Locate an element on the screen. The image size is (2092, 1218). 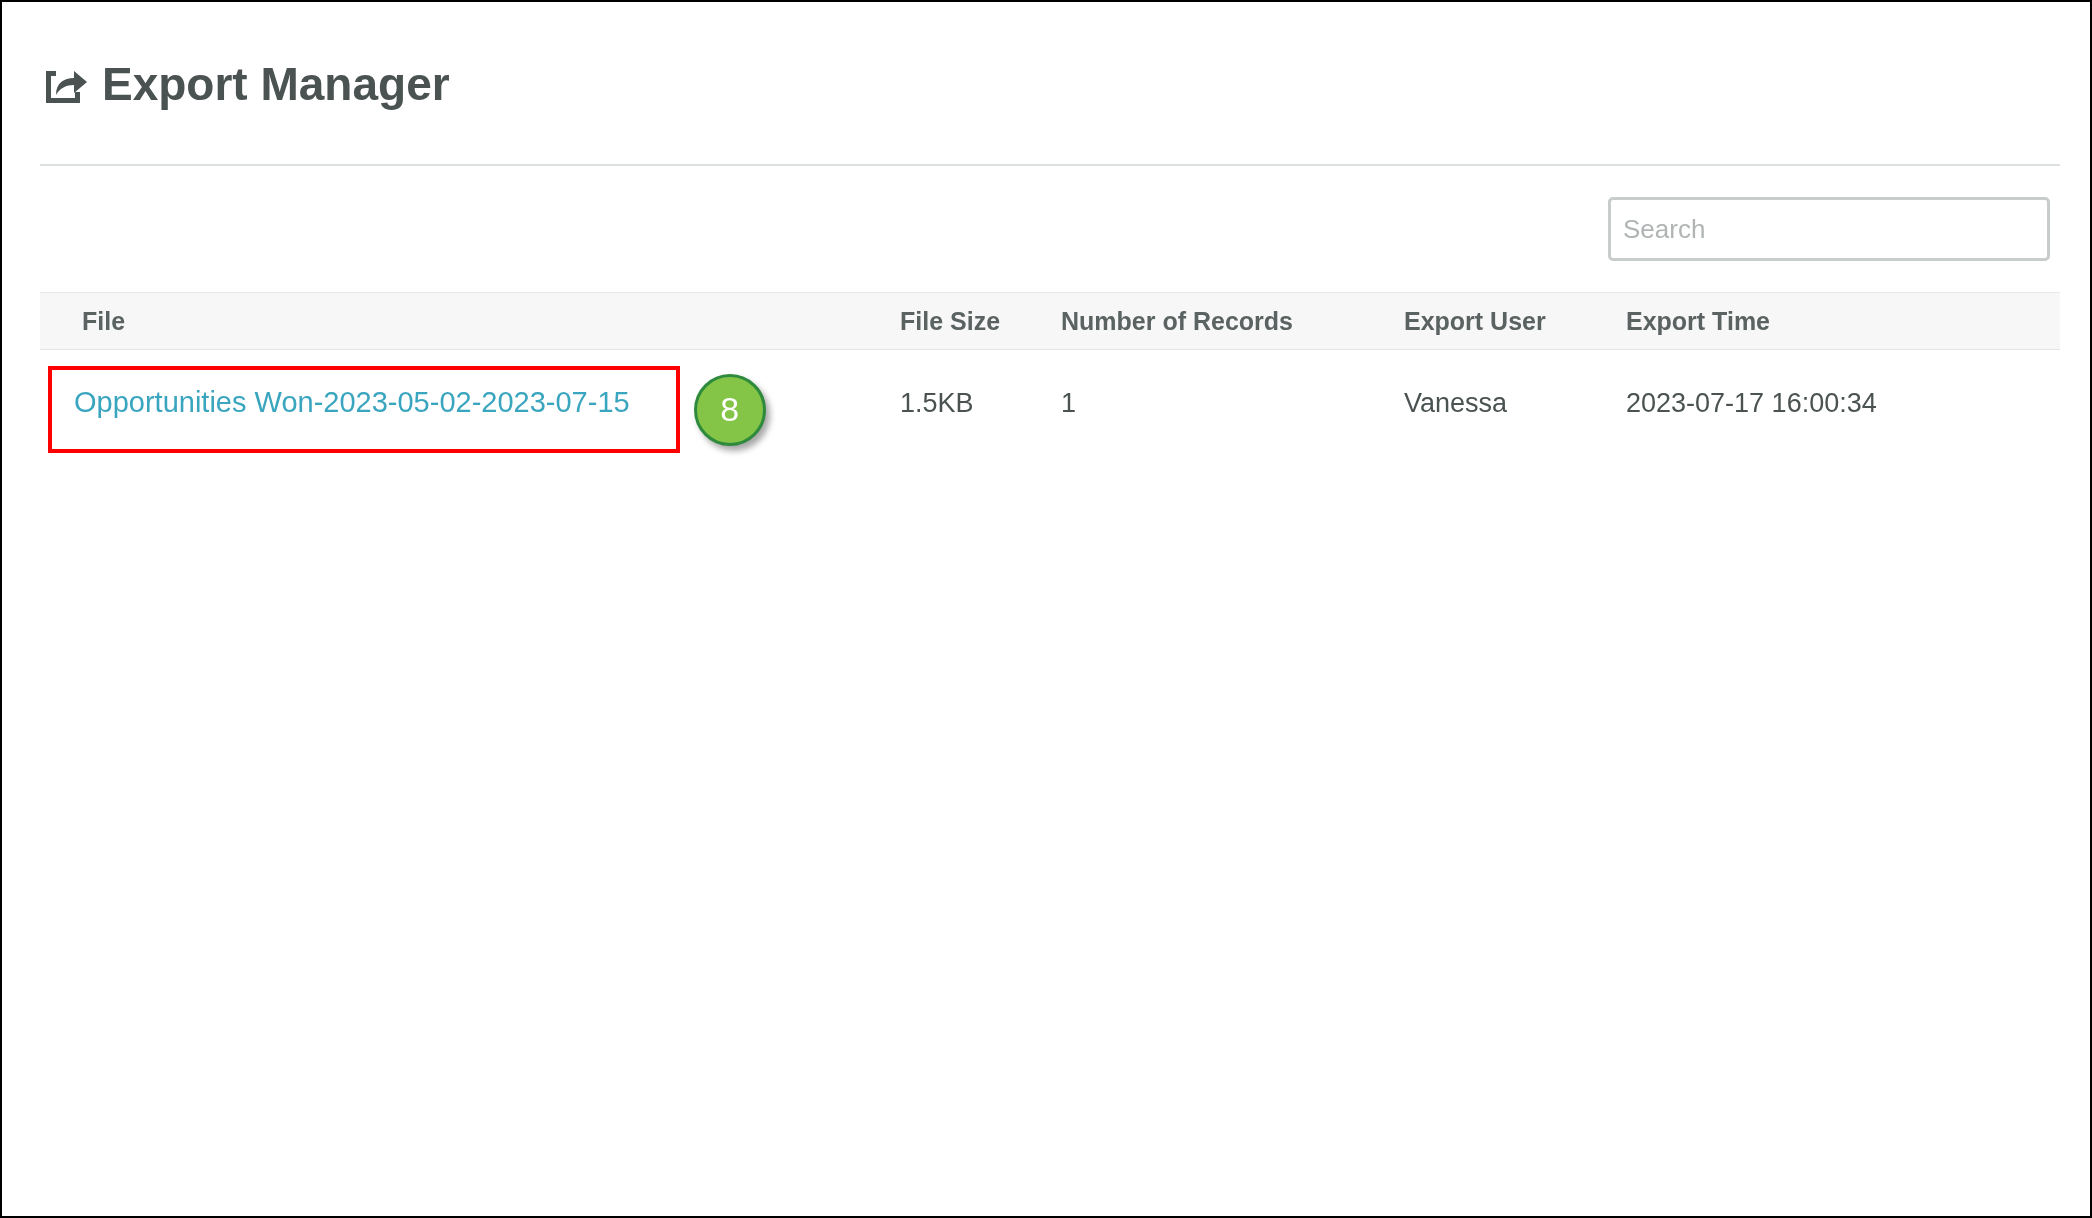
table-cell-text: 1.5KB is located at coordinates (937, 403).